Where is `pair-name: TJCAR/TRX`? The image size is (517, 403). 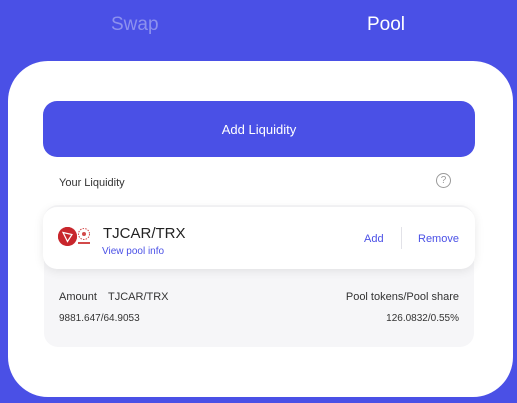
pair-name: TJCAR/TRX is located at coordinates (144, 233).